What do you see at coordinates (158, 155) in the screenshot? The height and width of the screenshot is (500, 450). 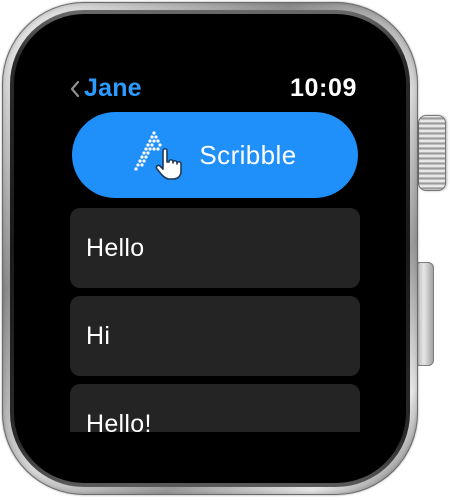 I see `scribble-hand-icon` at bounding box center [158, 155].